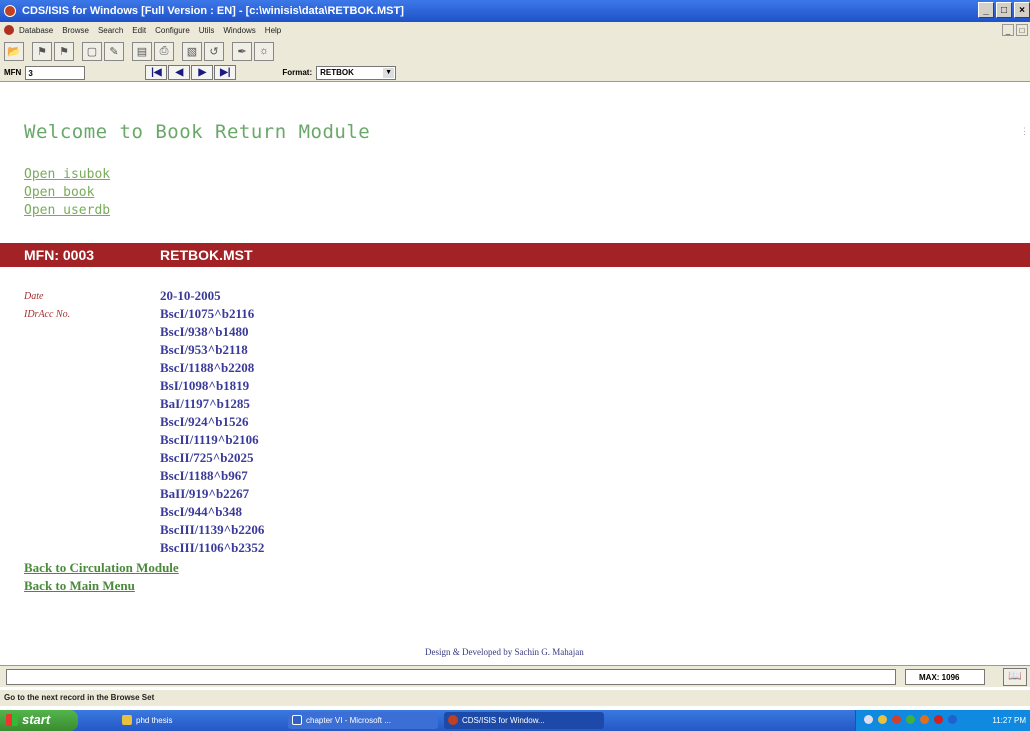 The width and height of the screenshot is (1030, 731). What do you see at coordinates (14, 51) in the screenshot?
I see `open-database-icon: 📂` at bounding box center [14, 51].